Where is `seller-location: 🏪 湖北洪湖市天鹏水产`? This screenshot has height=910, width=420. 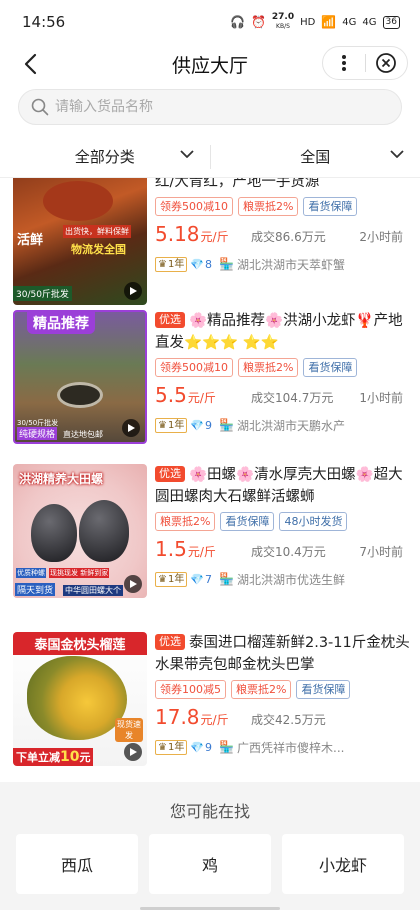
seller-location: 🏪 湖北洪湖市天鹏水产 is located at coordinates (282, 425).